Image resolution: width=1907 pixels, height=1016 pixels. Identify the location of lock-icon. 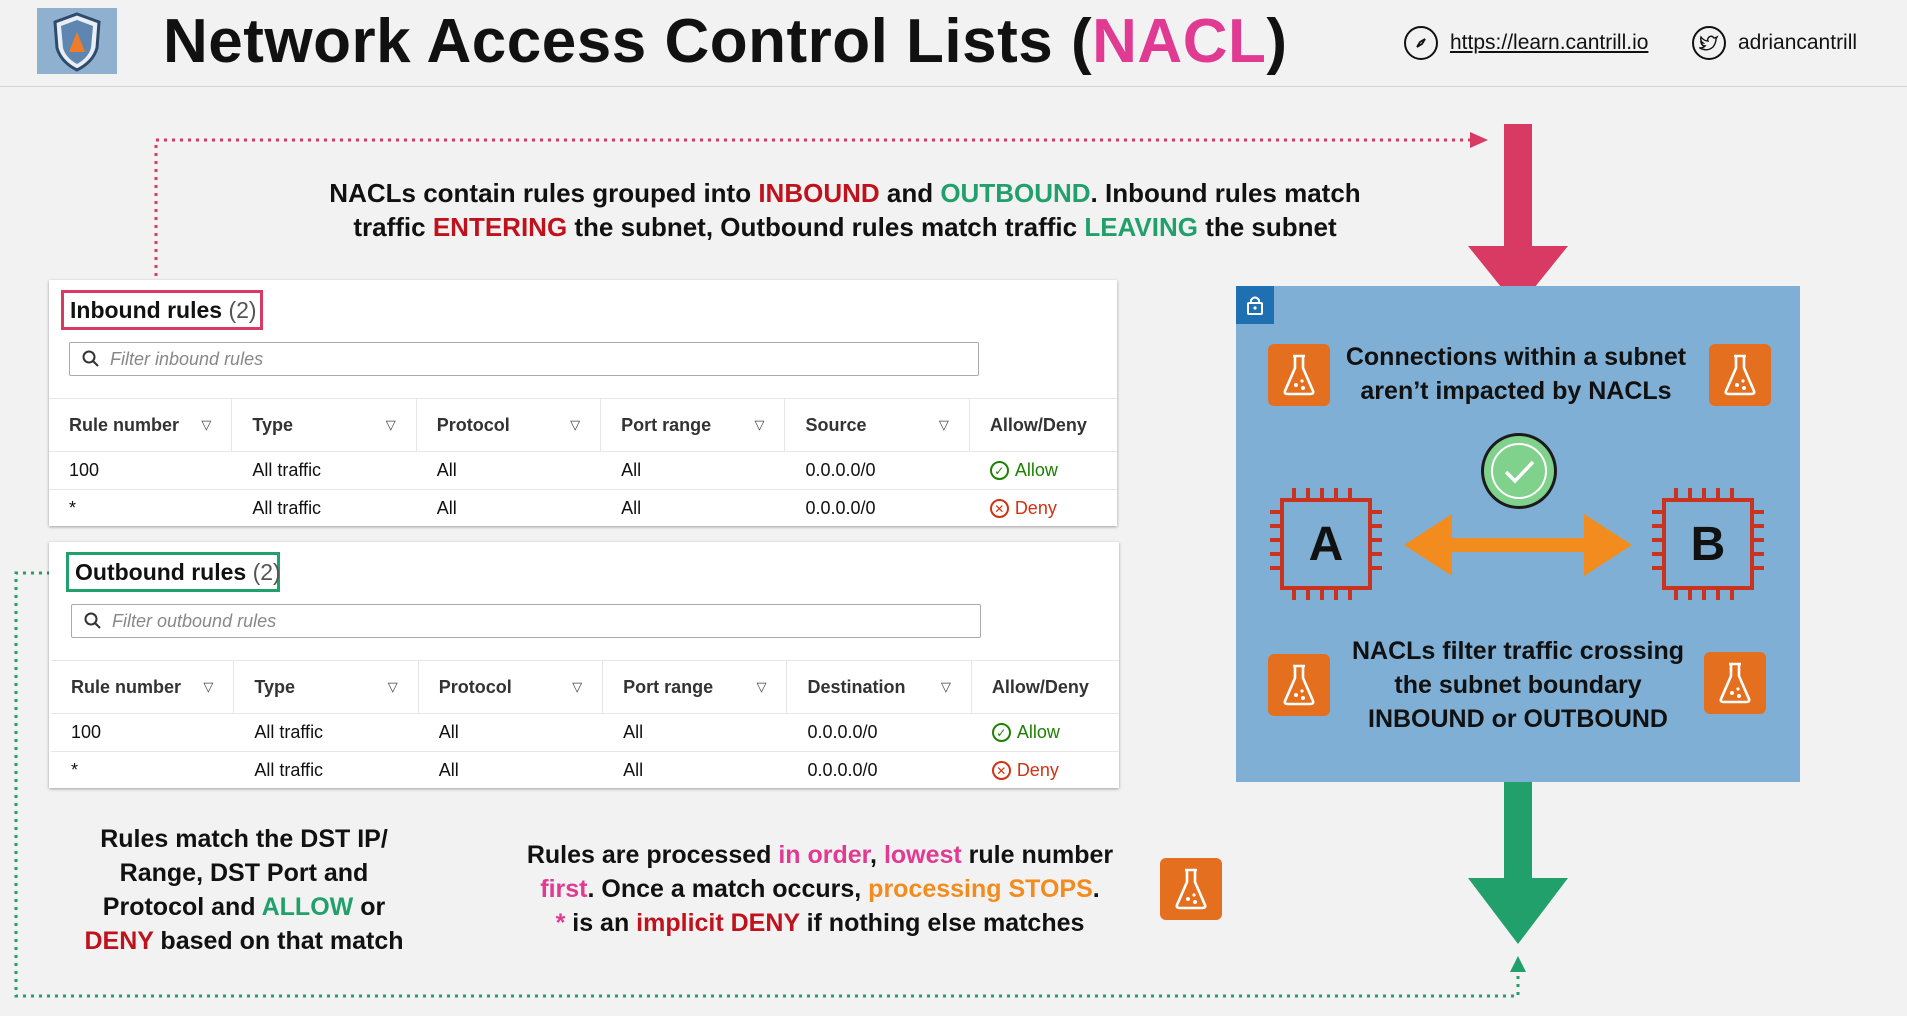
(1255, 305).